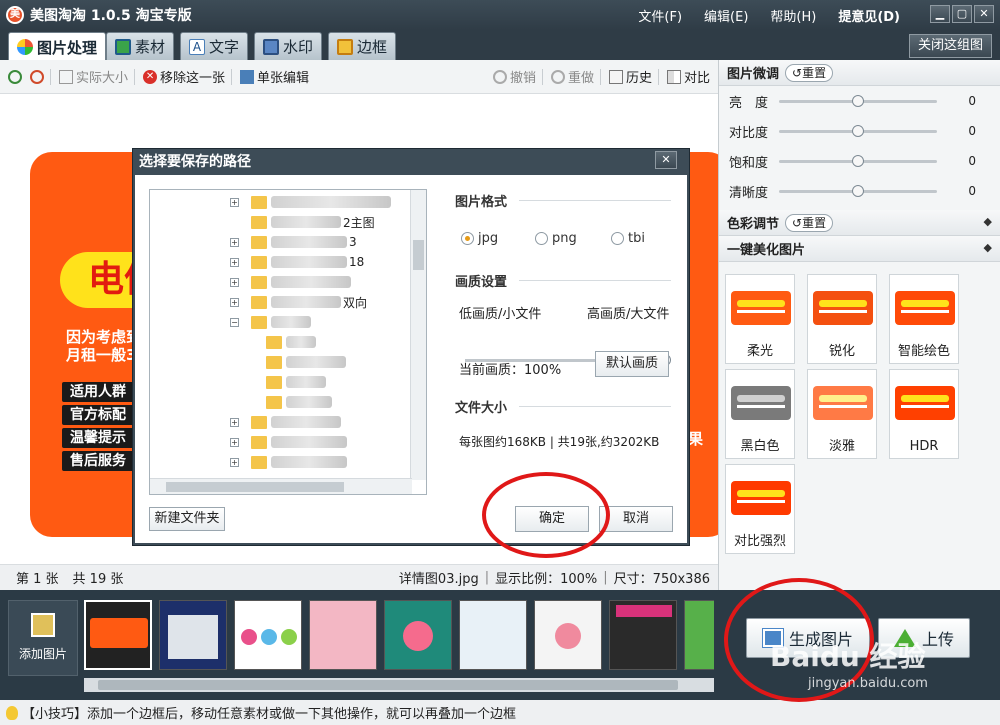 This screenshot has width=1000, height=725. Describe the element at coordinates (214, 46) in the screenshot. I see `tab-text: A 文字` at that location.